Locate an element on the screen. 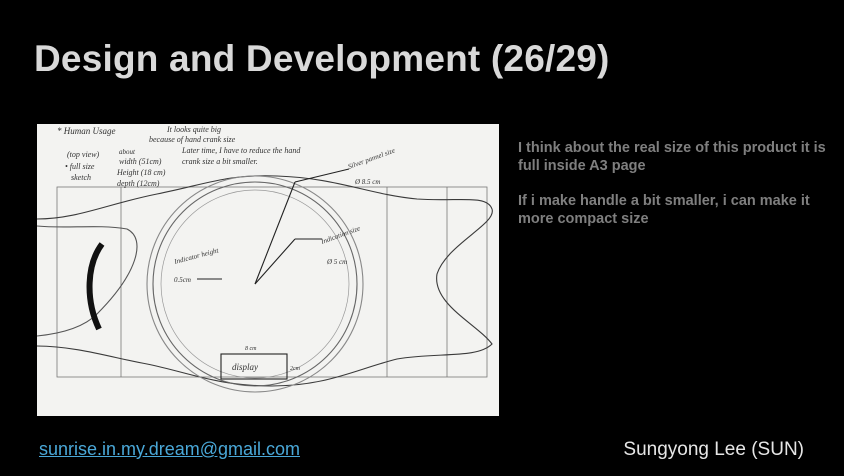 The width and height of the screenshot is (844, 476). sketch-header-label: * Human Usage is located at coordinates (86, 131).